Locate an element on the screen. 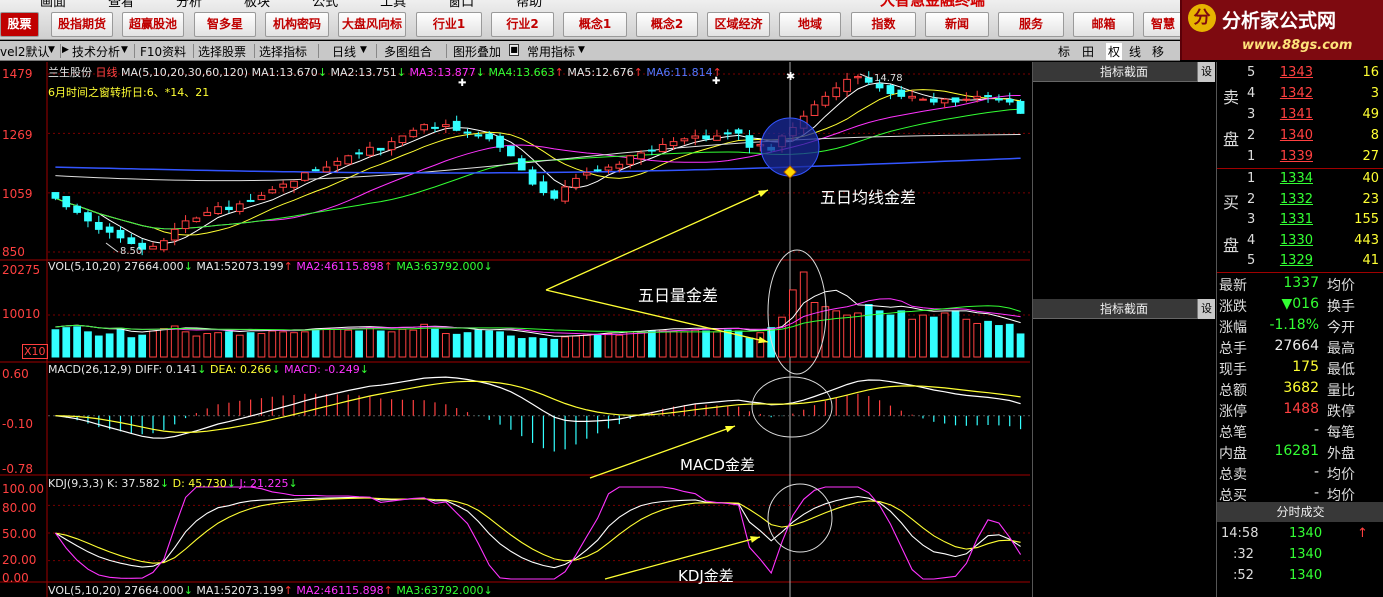 The width and height of the screenshot is (1383, 597). line-button: 线 is located at coordinates (1135, 51).